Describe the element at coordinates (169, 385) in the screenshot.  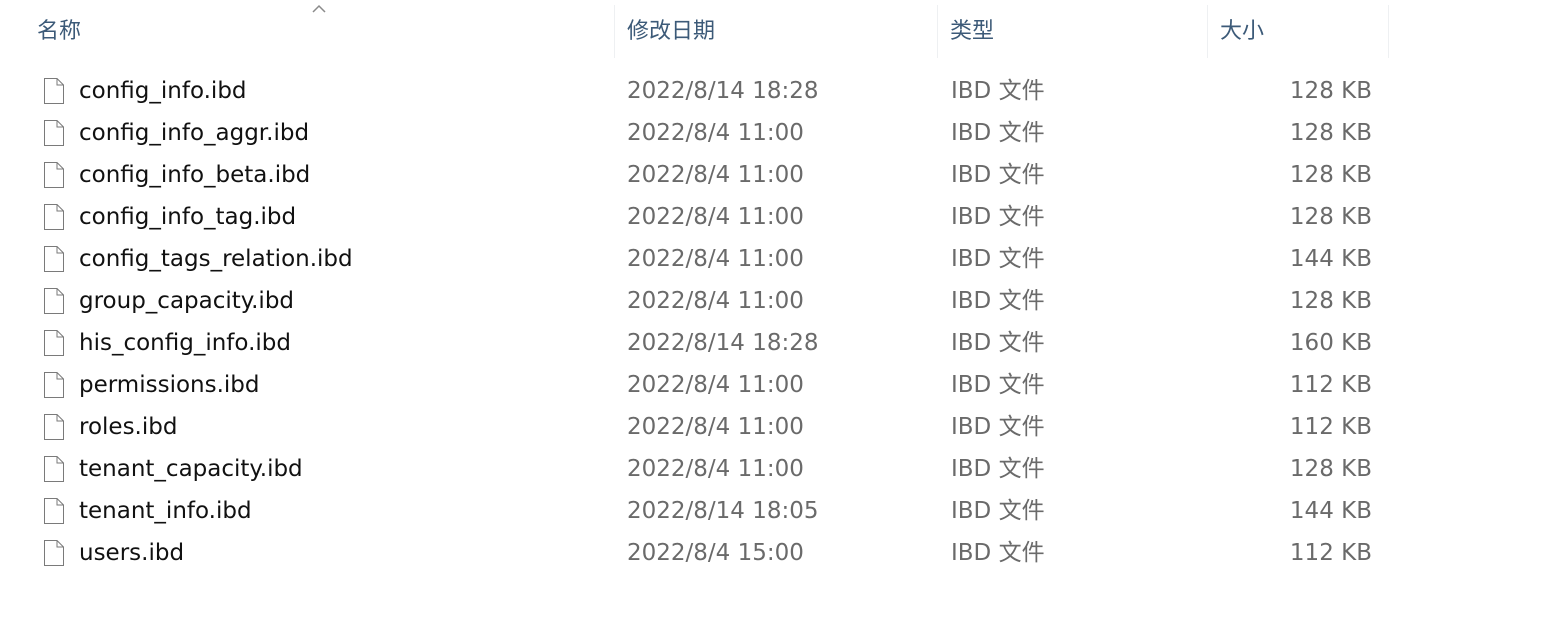
I see `file-name: permissions.ibd` at that location.